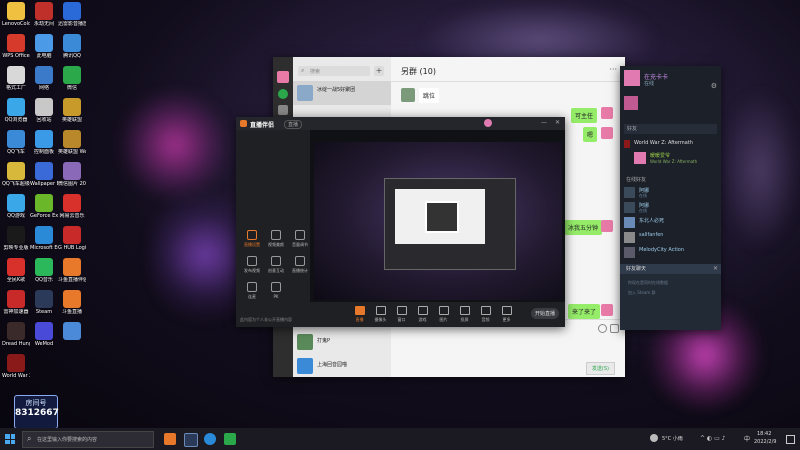 This screenshot has height=450, width=800. What do you see at coordinates (44, 238) in the screenshot?
I see `desktop-icon: Microsoft Edge` at bounding box center [44, 238].